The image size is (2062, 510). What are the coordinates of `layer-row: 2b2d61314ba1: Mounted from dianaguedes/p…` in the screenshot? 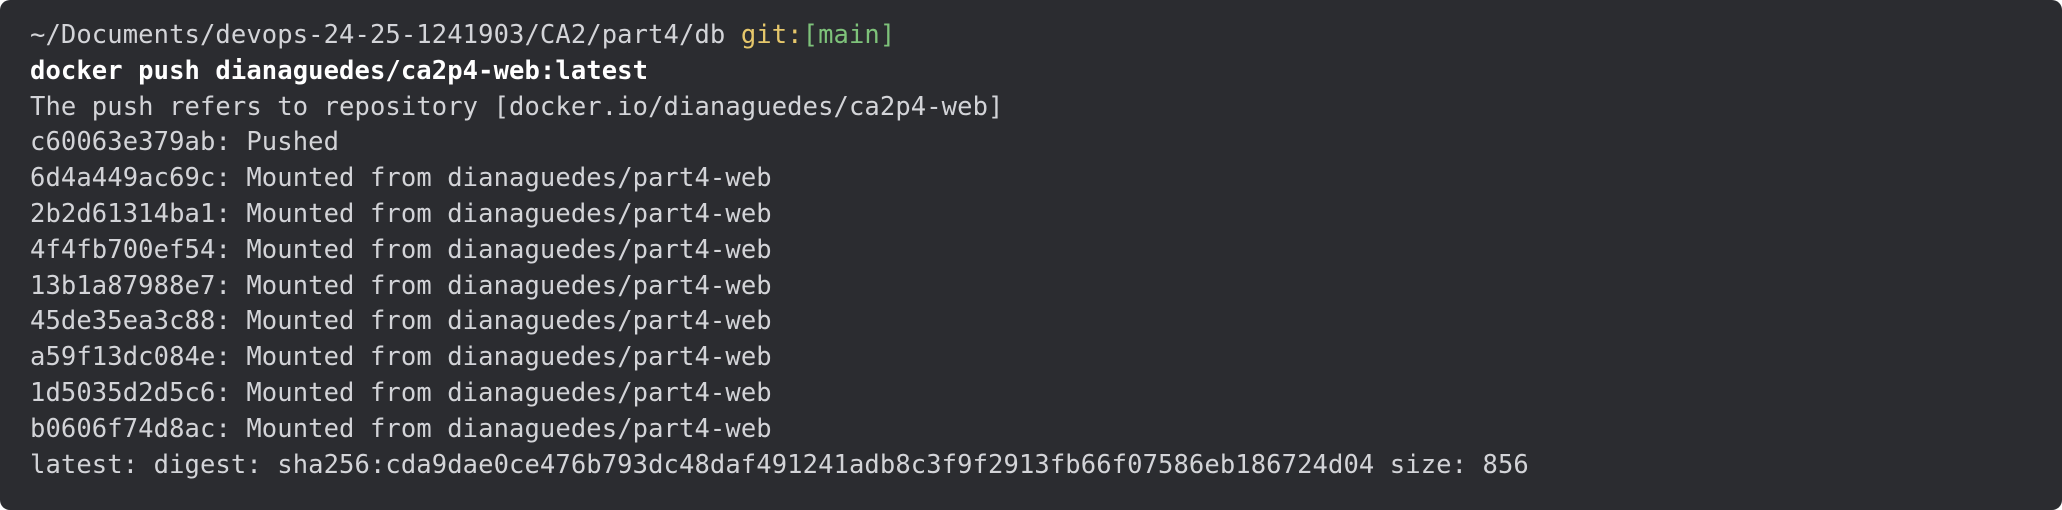 It's located at (401, 213).